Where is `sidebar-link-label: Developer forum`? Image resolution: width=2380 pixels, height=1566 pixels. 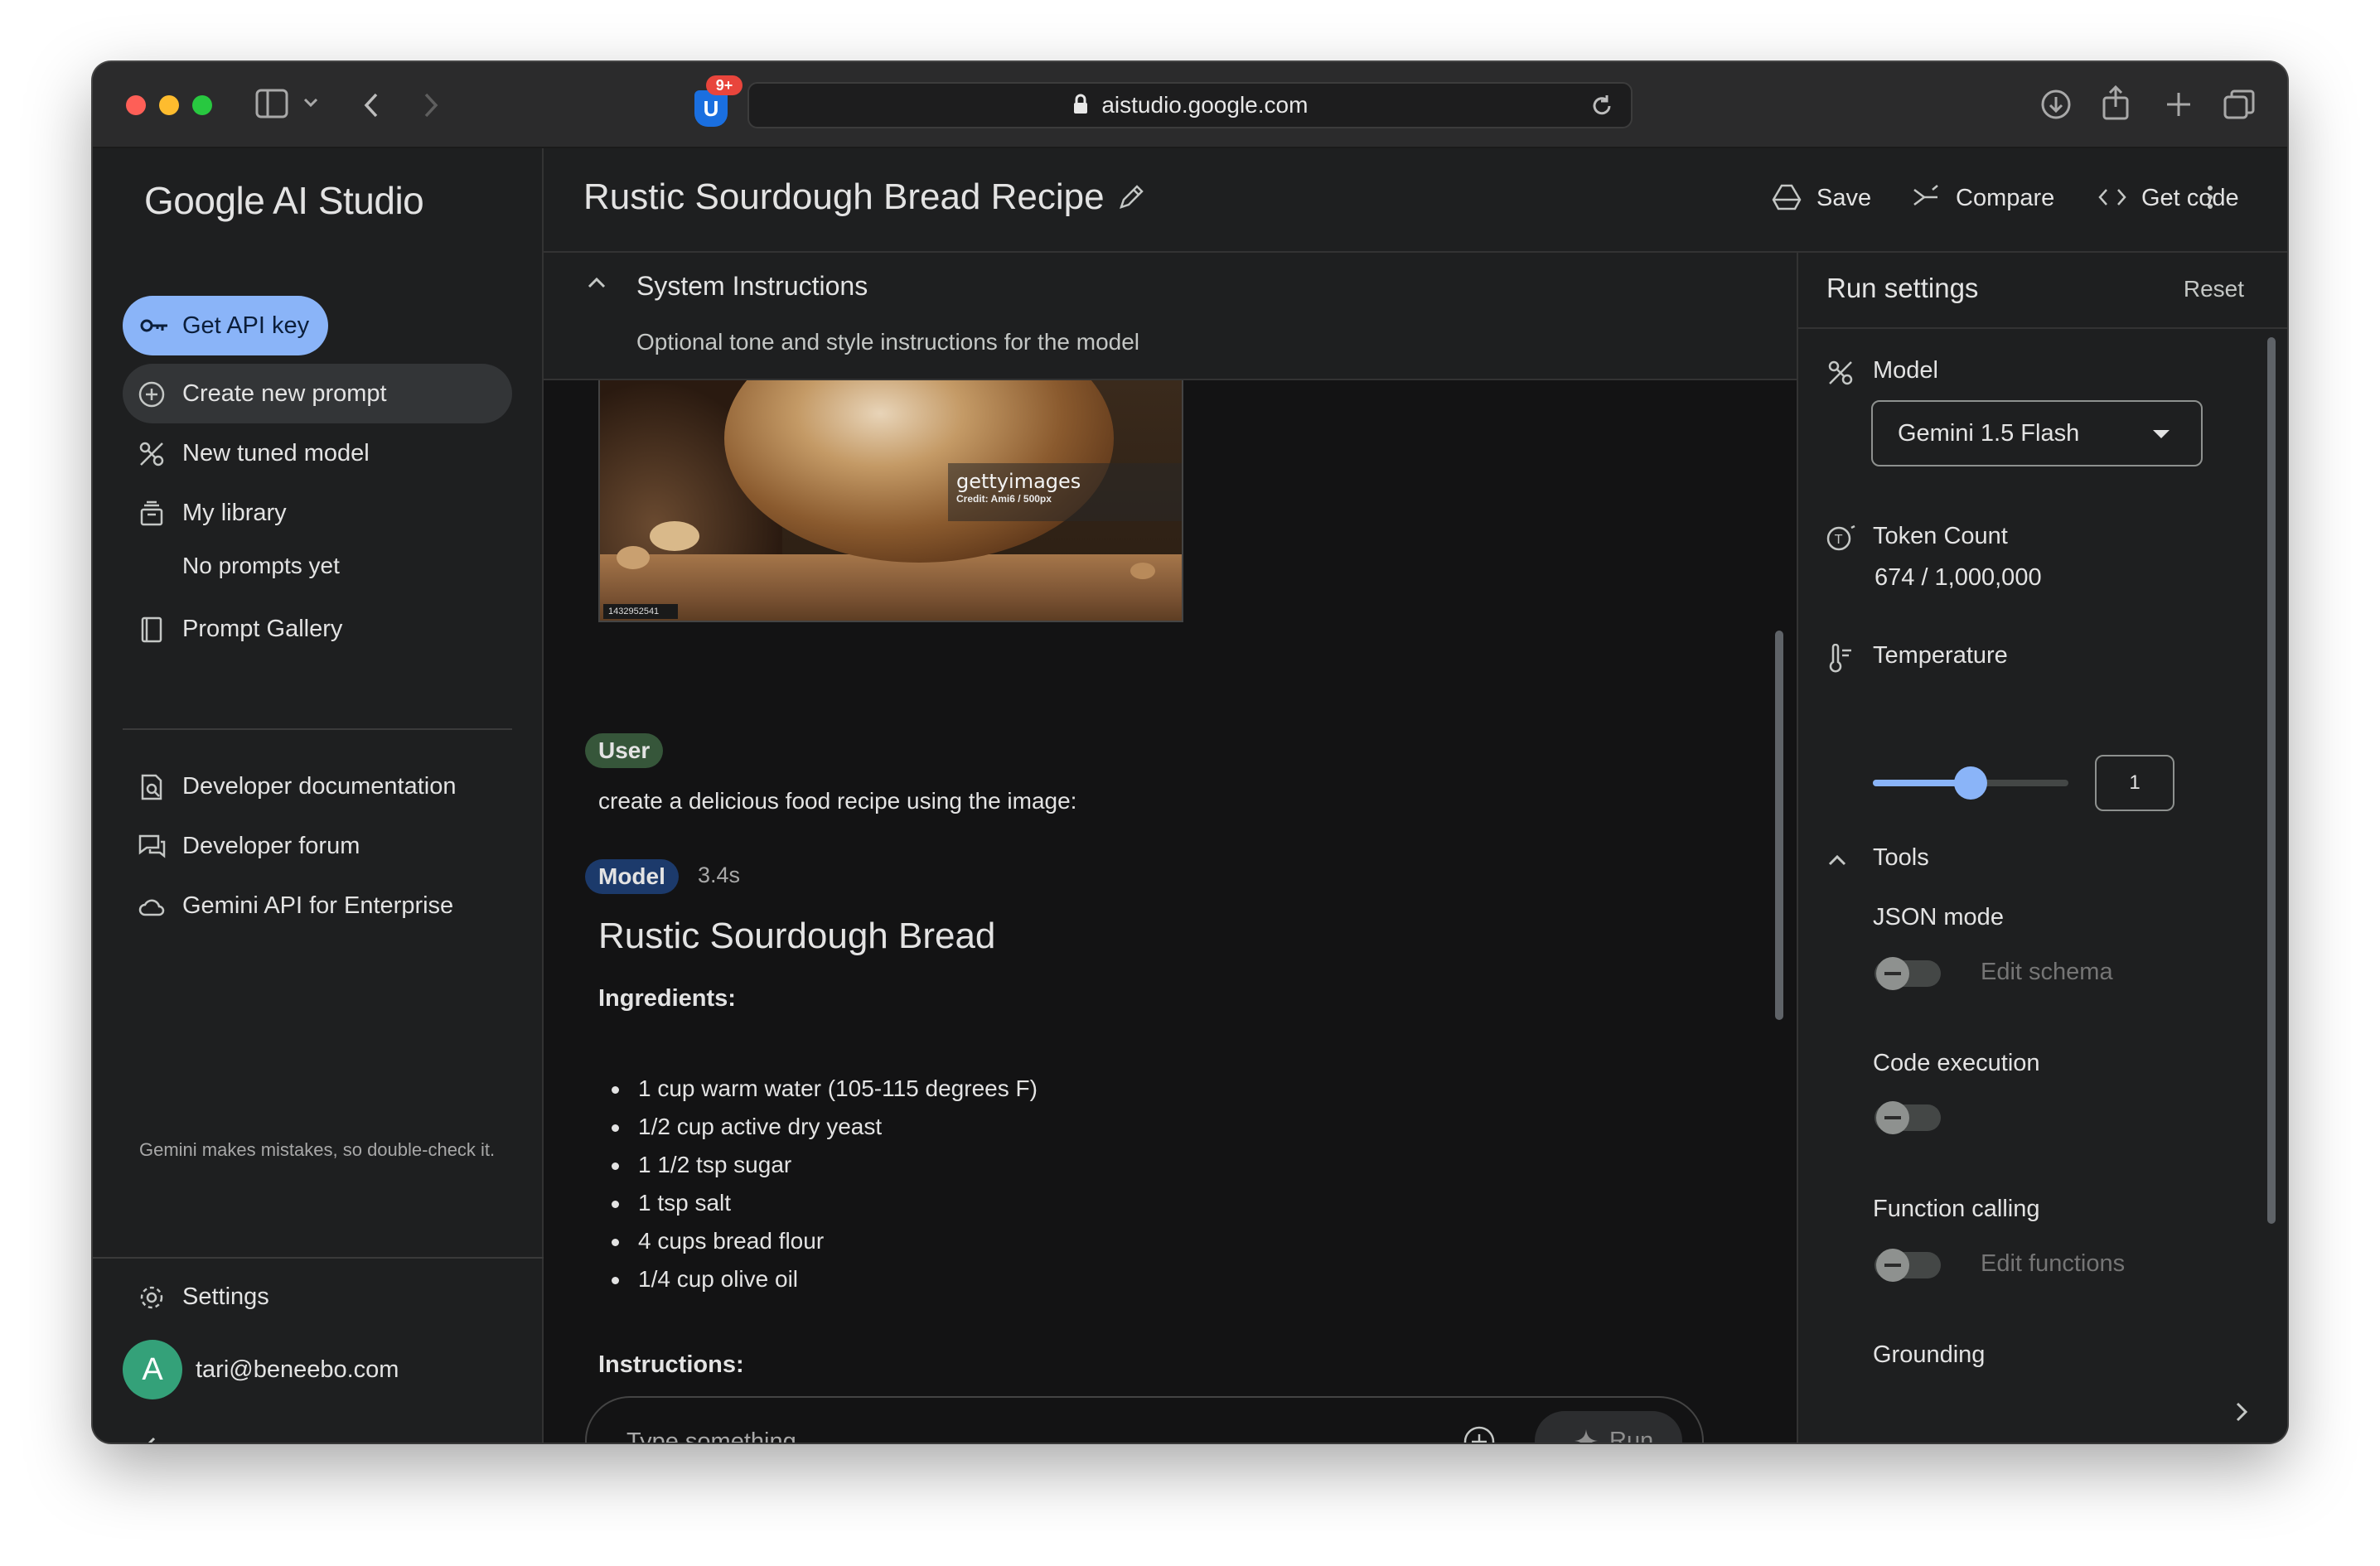
sidebar-link-label: Developer forum is located at coordinates (271, 846).